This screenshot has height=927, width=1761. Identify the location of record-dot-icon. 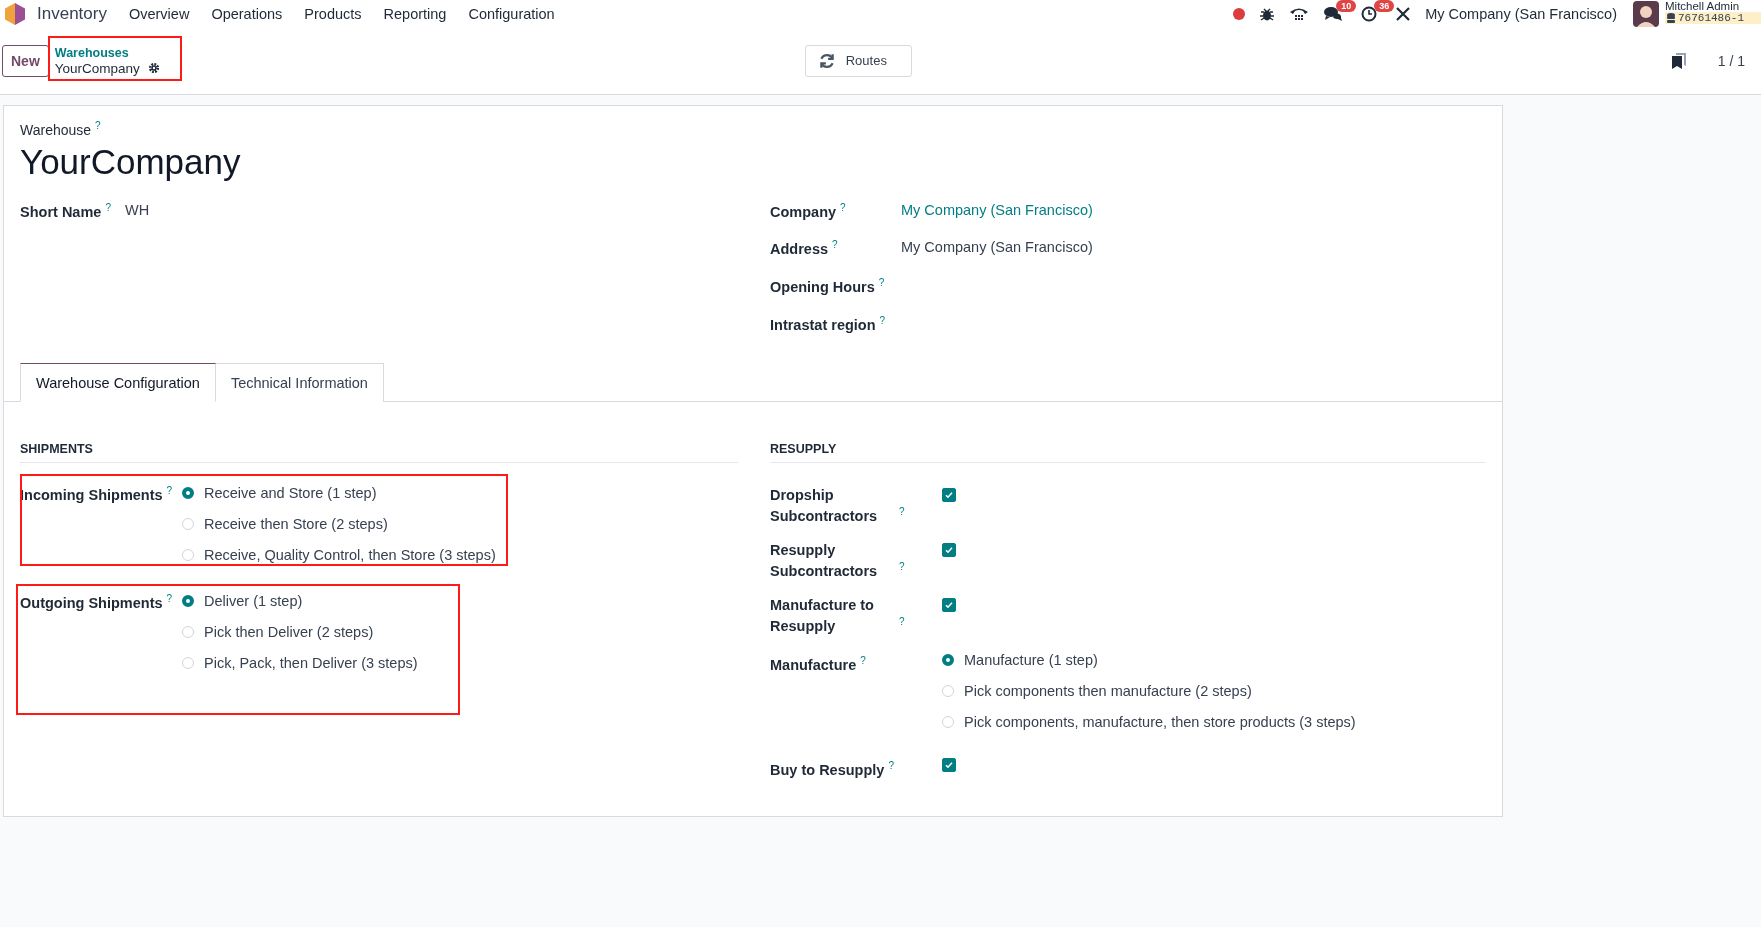
(1239, 13).